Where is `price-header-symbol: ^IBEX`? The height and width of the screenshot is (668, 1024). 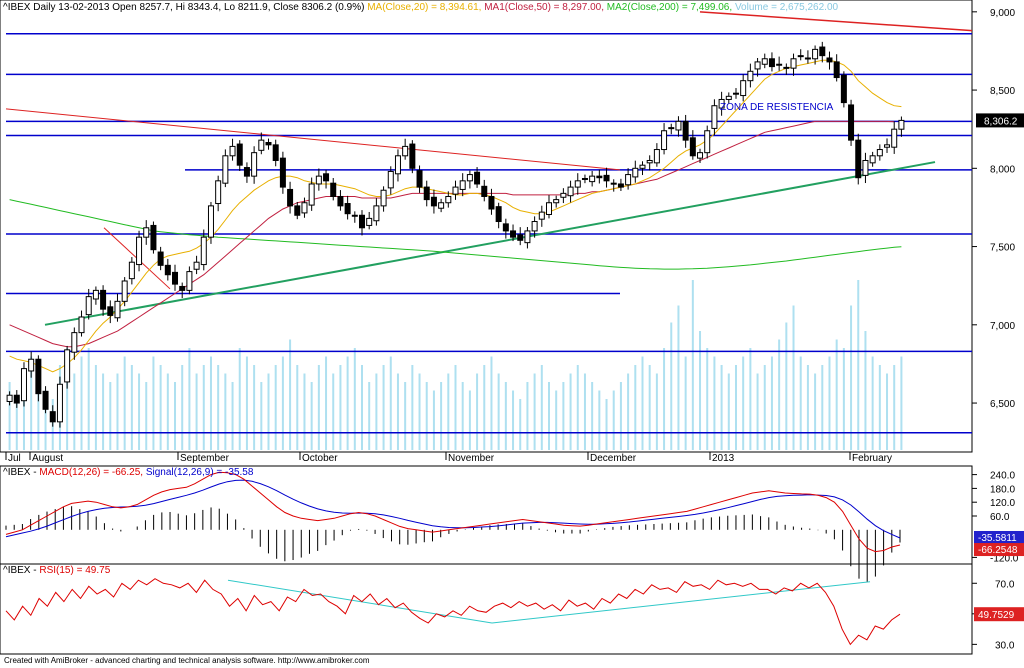
price-header-symbol: ^IBEX is located at coordinates (17, 7).